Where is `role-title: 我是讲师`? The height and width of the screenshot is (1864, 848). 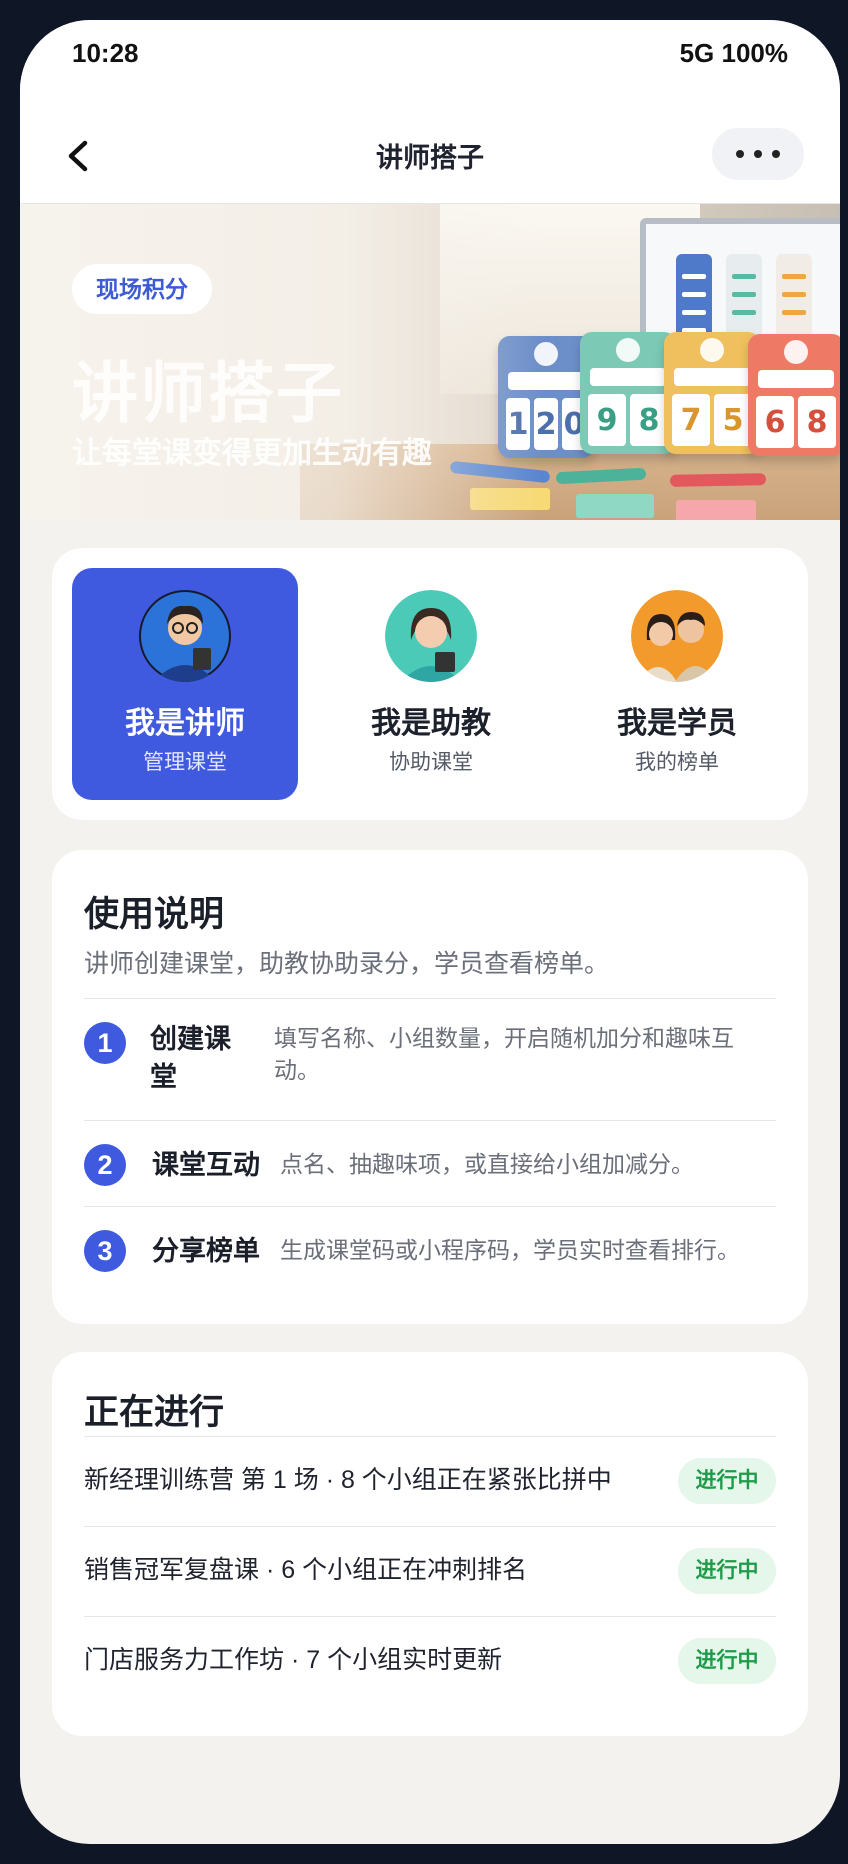
role-title: 我是讲师 is located at coordinates (185, 723).